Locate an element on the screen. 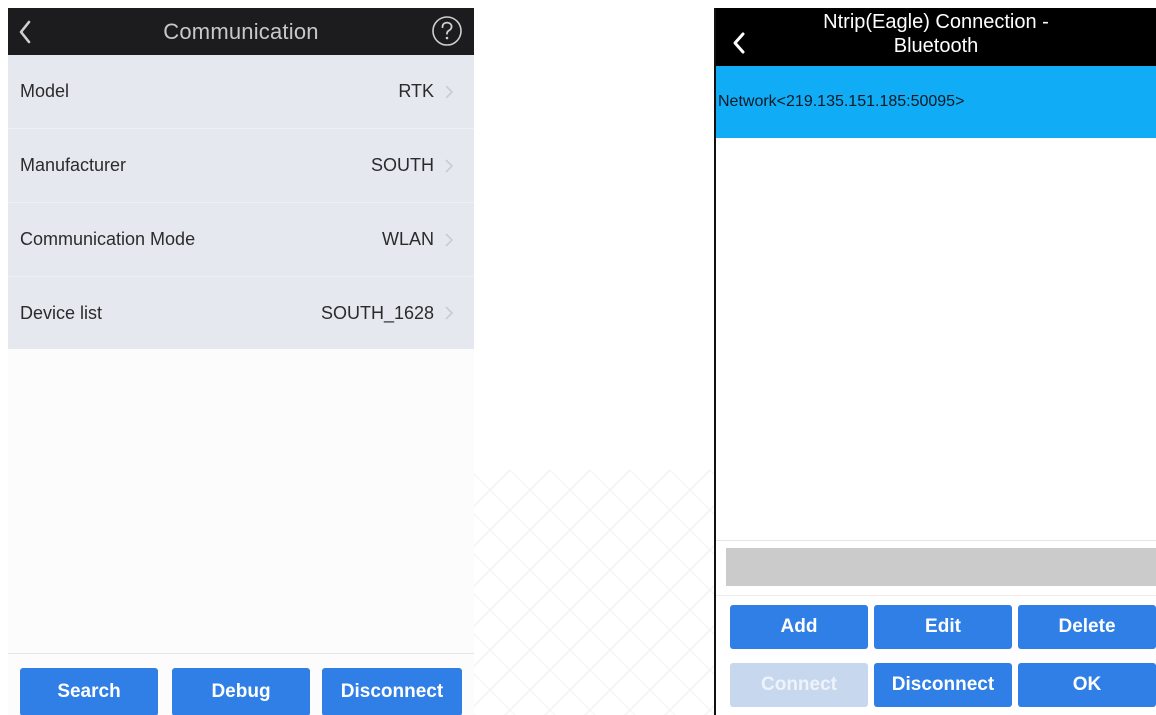 Image resolution: width=1156 pixels, height=715 pixels. search-button: Search is located at coordinates (89, 691).